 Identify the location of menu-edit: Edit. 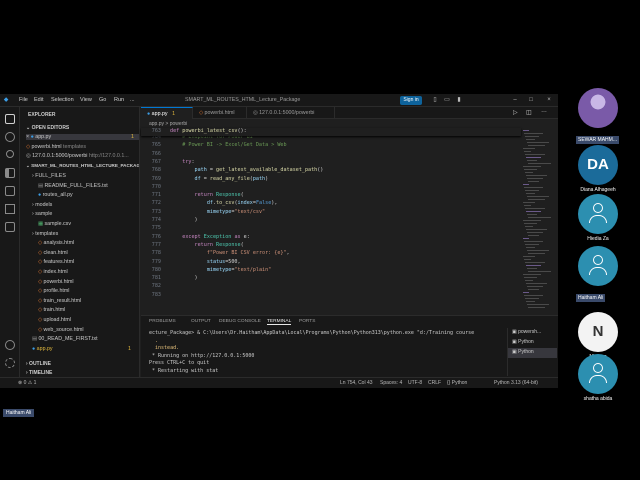
(38, 100).